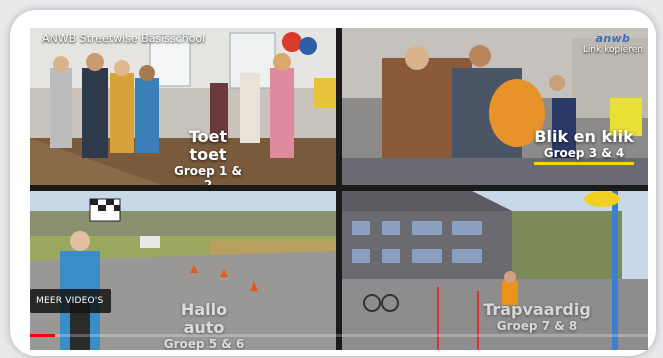 The height and width of the screenshot is (358, 663). I want to click on tile-label: Hallo auto Groep 5 & 6, so click(204, 325).